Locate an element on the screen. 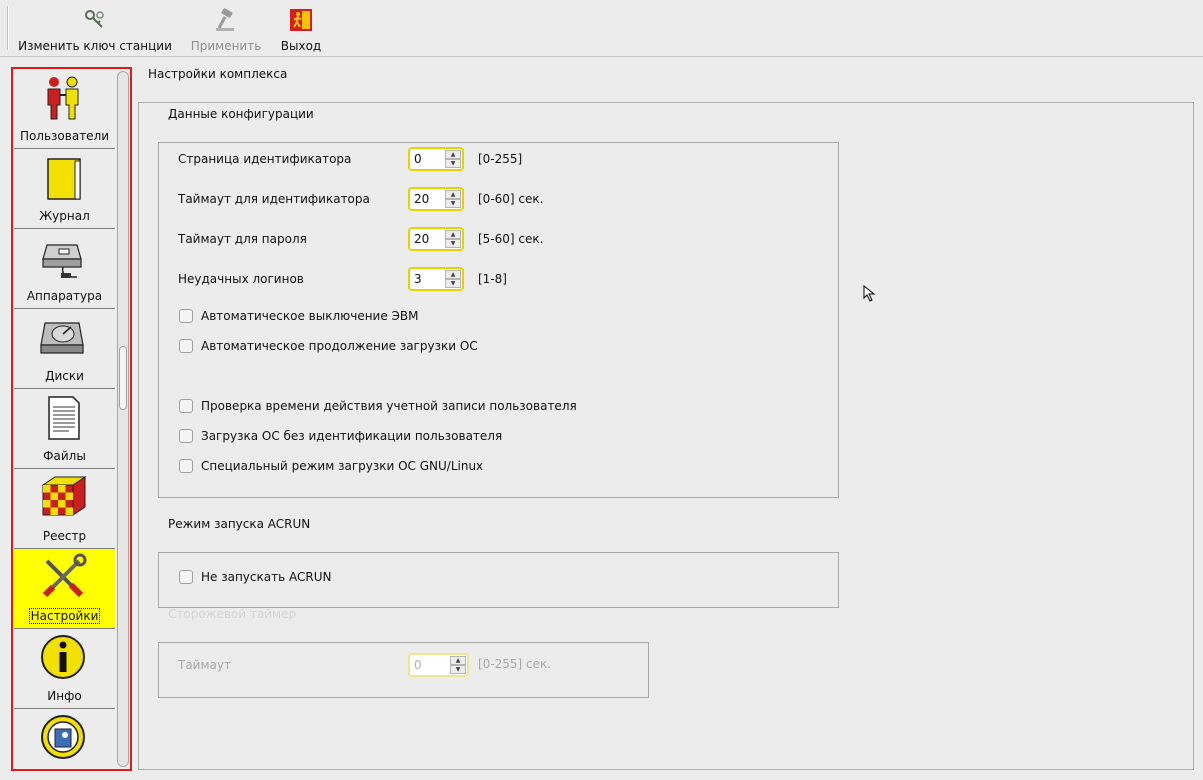  sidebar-item-label: Инфо is located at coordinates (64, 696).